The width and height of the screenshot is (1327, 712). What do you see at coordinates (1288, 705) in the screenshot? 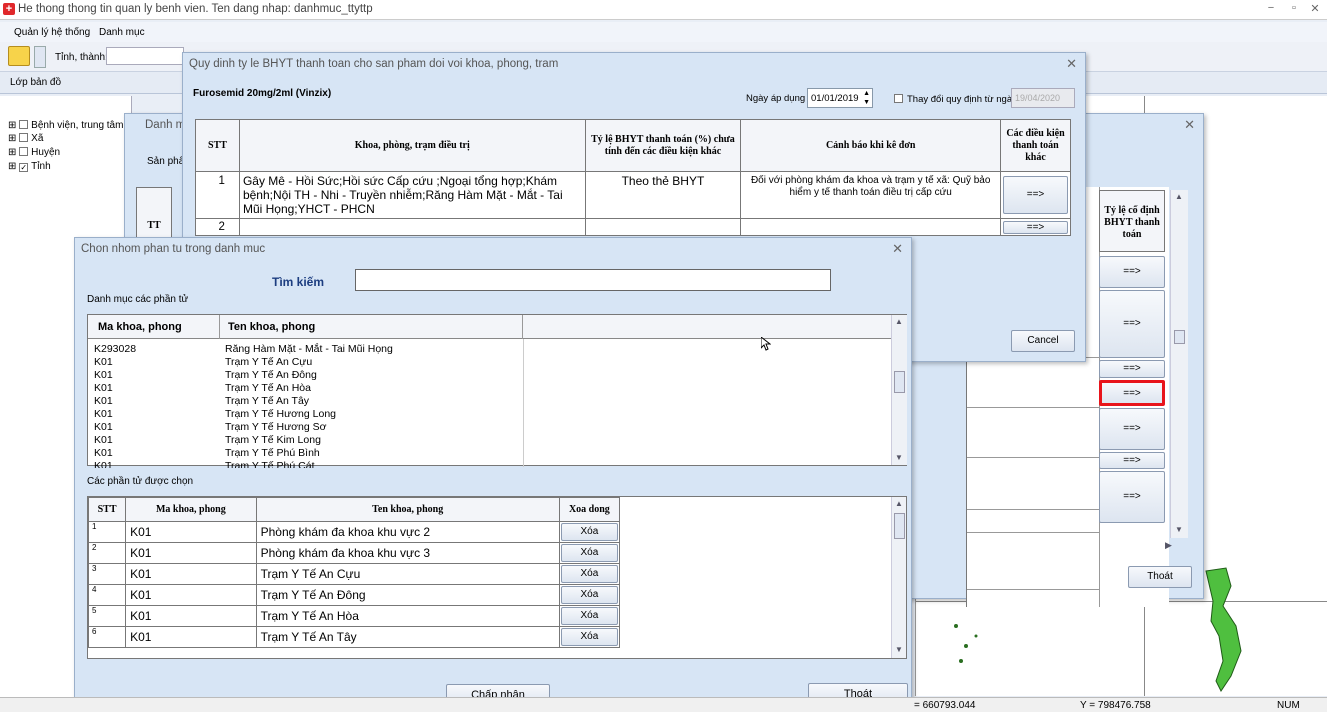
I see `status-num-lock: NUM` at bounding box center [1288, 705].